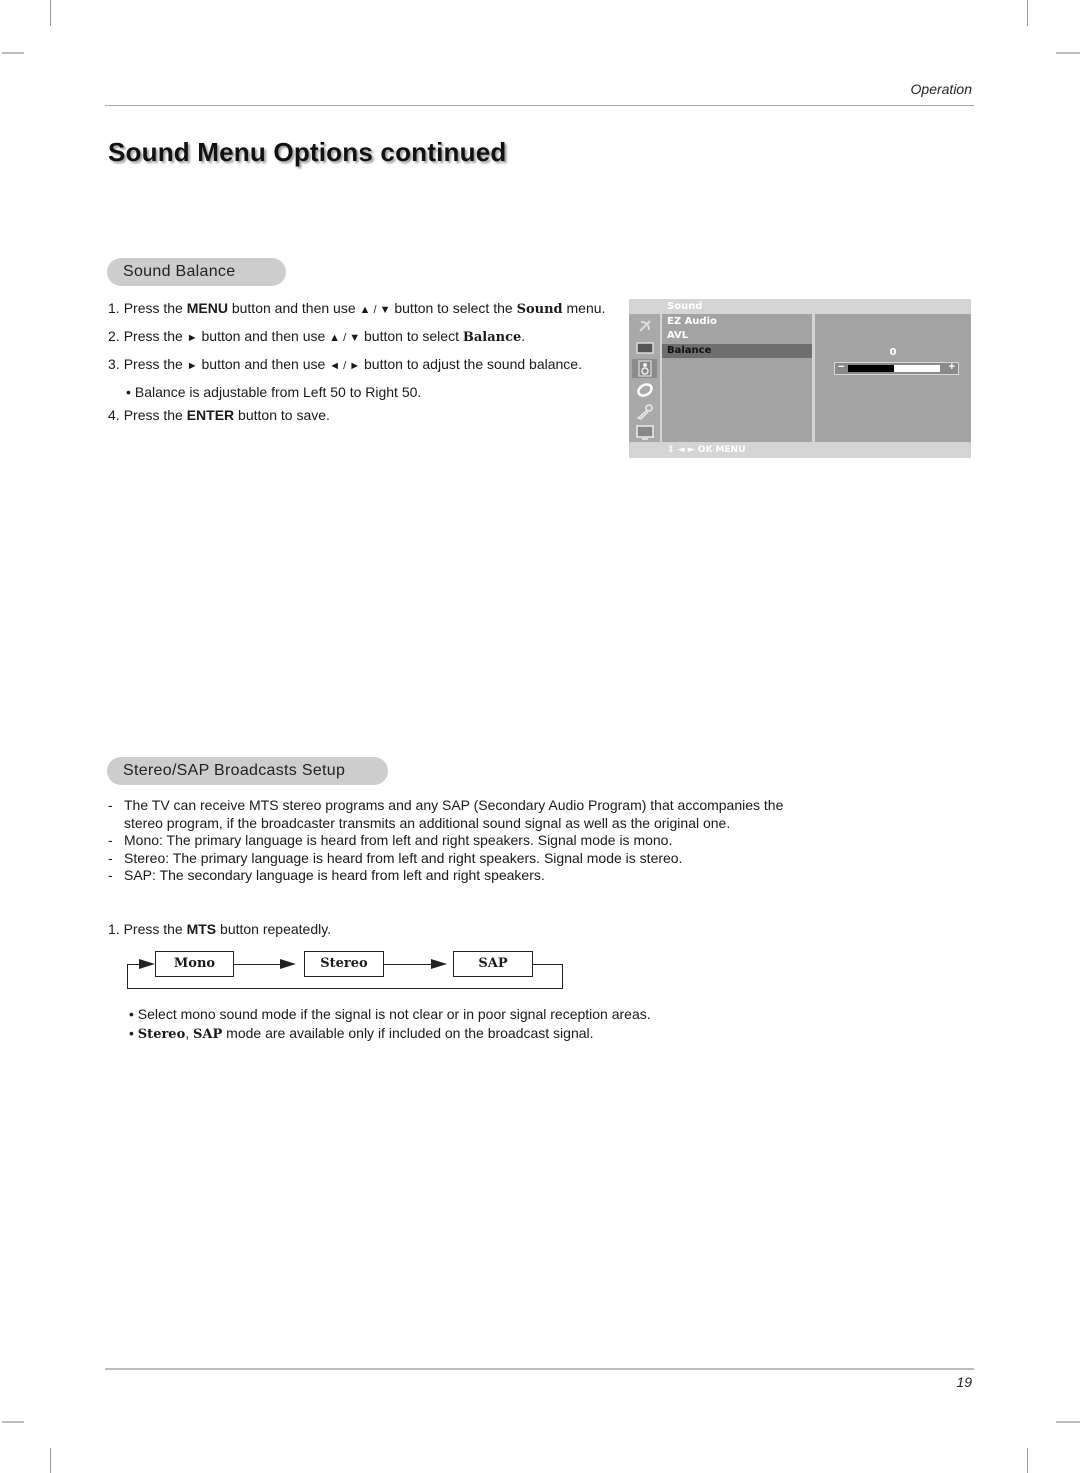 Image resolution: width=1080 pixels, height=1473 pixels. Describe the element at coordinates (677, 336) in the screenshot. I see `osd-item-avl: AVL` at that location.